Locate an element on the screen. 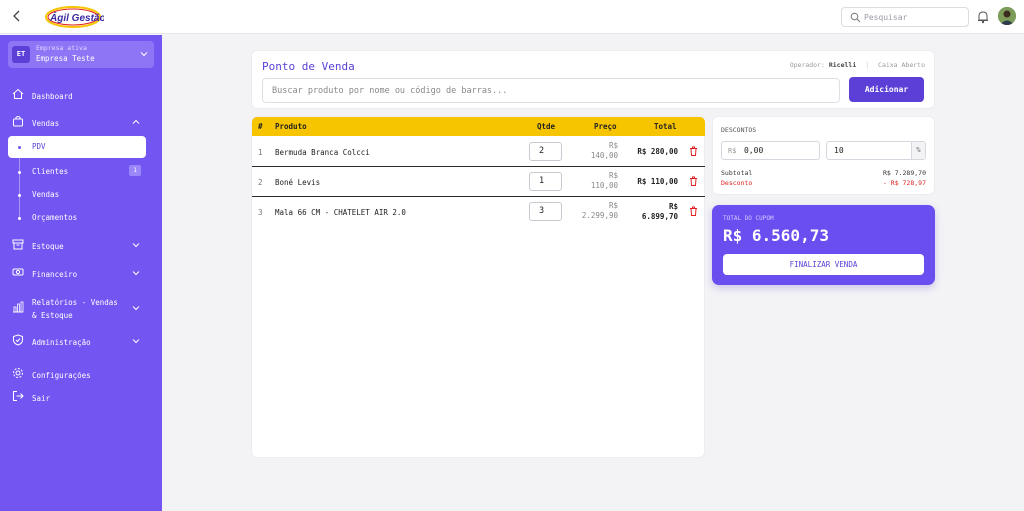 The image size is (1024, 511). money-icon is located at coordinates (18, 272).